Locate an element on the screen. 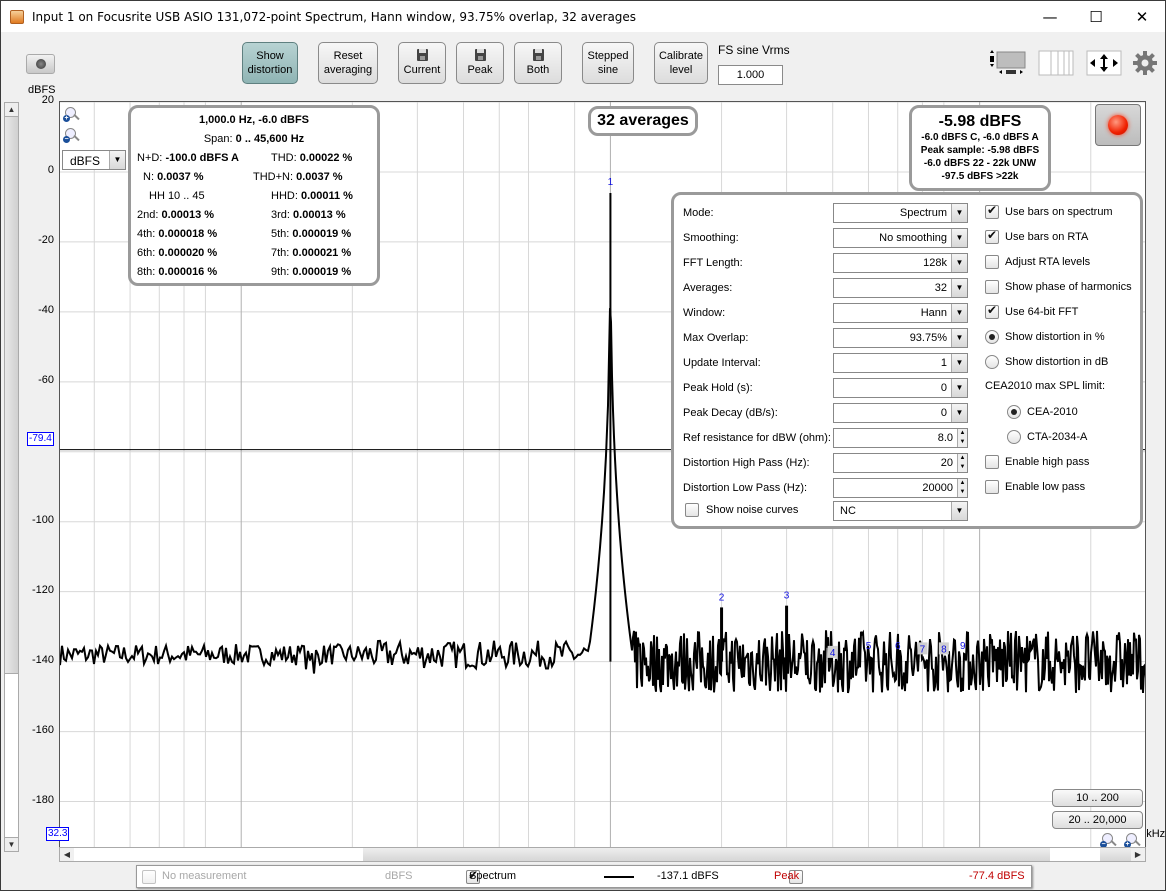  option-label: Show distortion in % is located at coordinates (1055, 337).